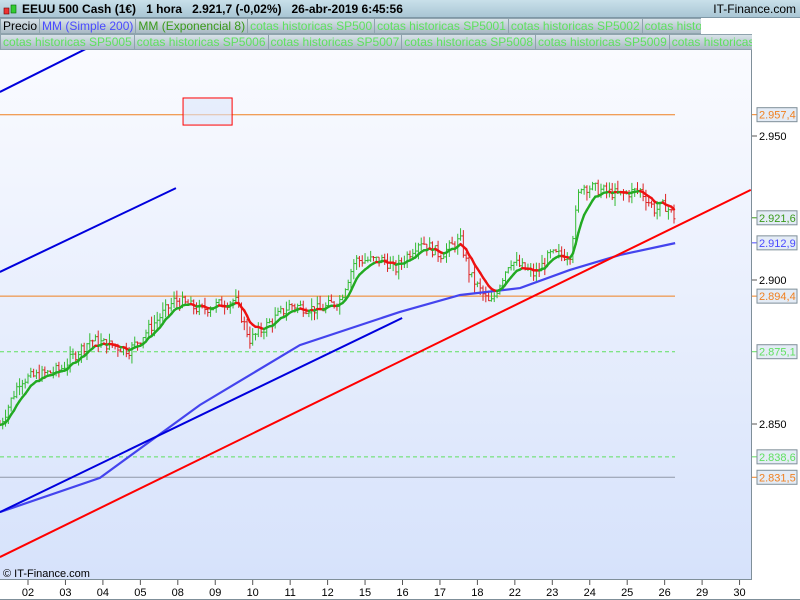  Describe the element at coordinates (777, 116) in the screenshot. I see `level-label: 2.957,4` at that location.